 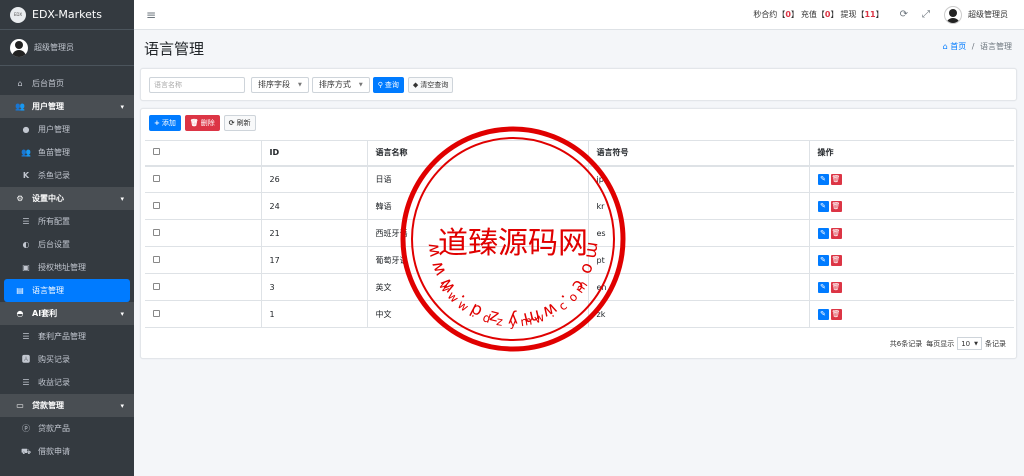 I want to click on sort-order-select: 排序方式 ▼, so click(x=340, y=84).